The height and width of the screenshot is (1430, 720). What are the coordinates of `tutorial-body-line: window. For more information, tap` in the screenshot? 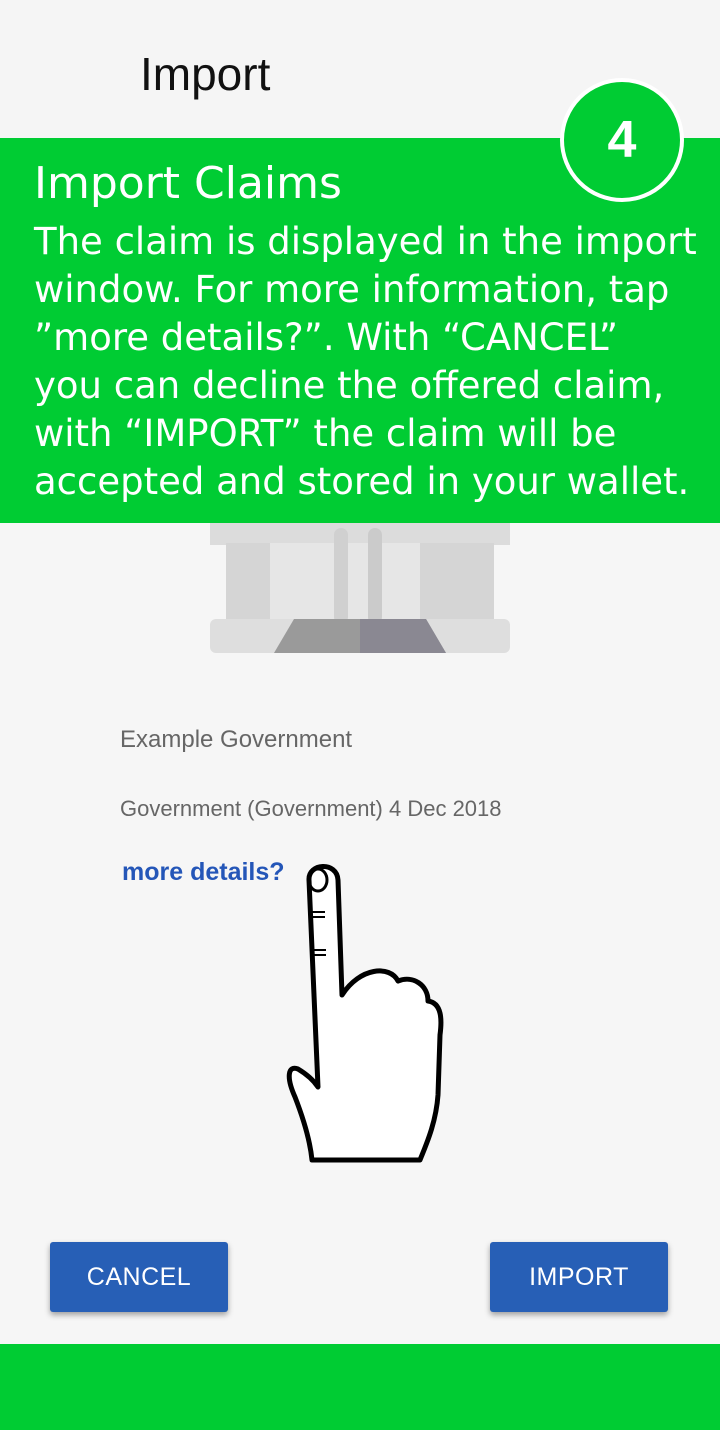 It's located at (352, 289).